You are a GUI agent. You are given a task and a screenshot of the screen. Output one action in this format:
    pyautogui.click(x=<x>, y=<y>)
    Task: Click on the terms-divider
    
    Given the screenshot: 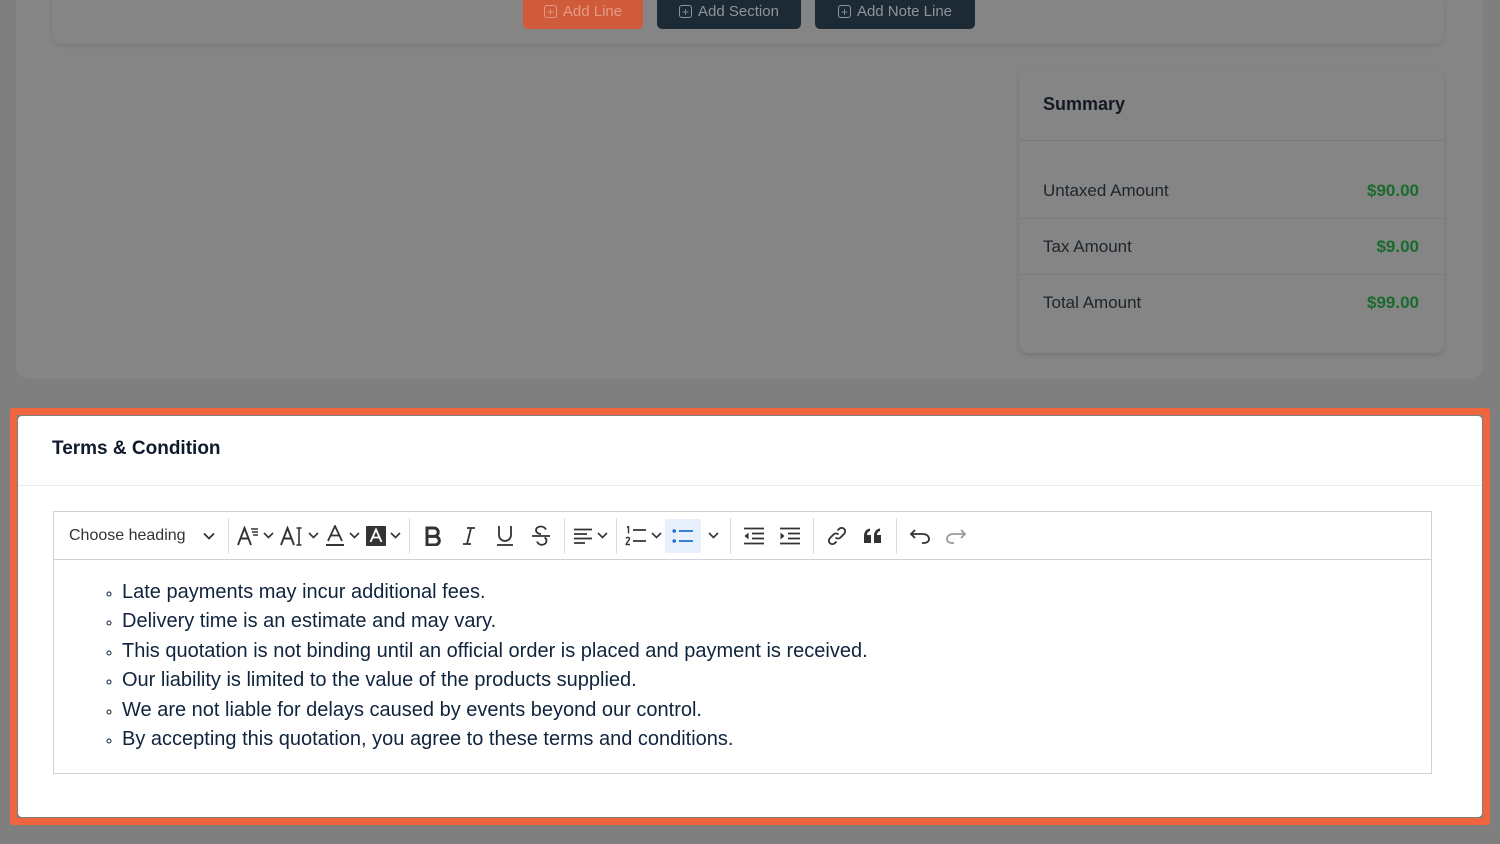 What is the action you would take?
    pyautogui.click(x=750, y=485)
    